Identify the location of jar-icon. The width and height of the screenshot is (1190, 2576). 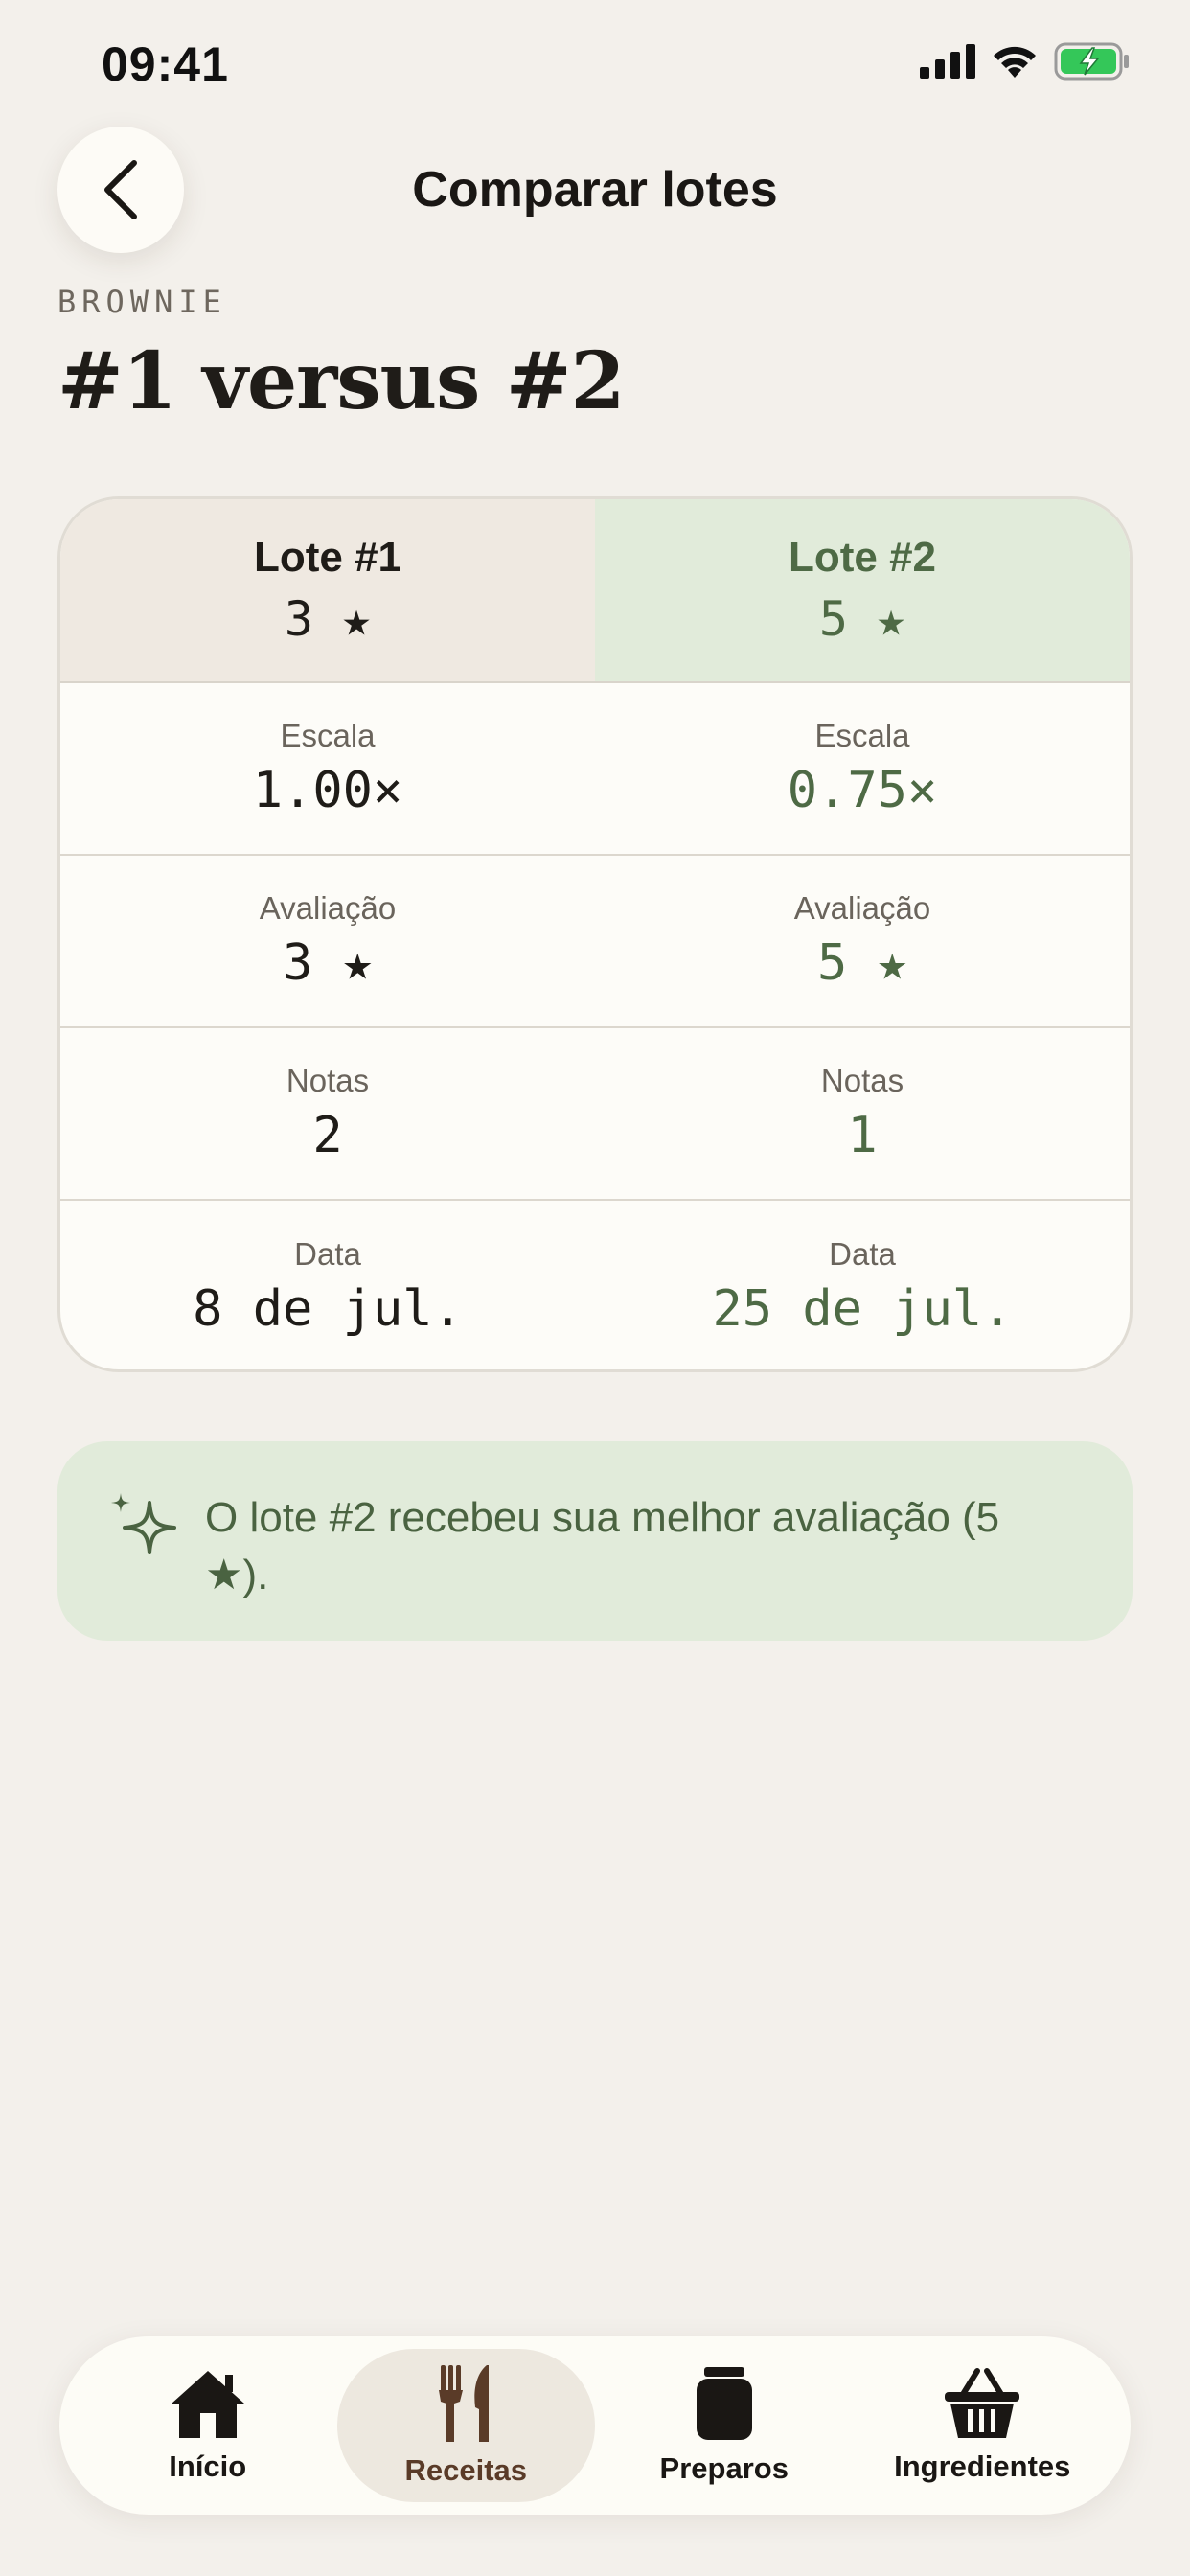
(724, 2403).